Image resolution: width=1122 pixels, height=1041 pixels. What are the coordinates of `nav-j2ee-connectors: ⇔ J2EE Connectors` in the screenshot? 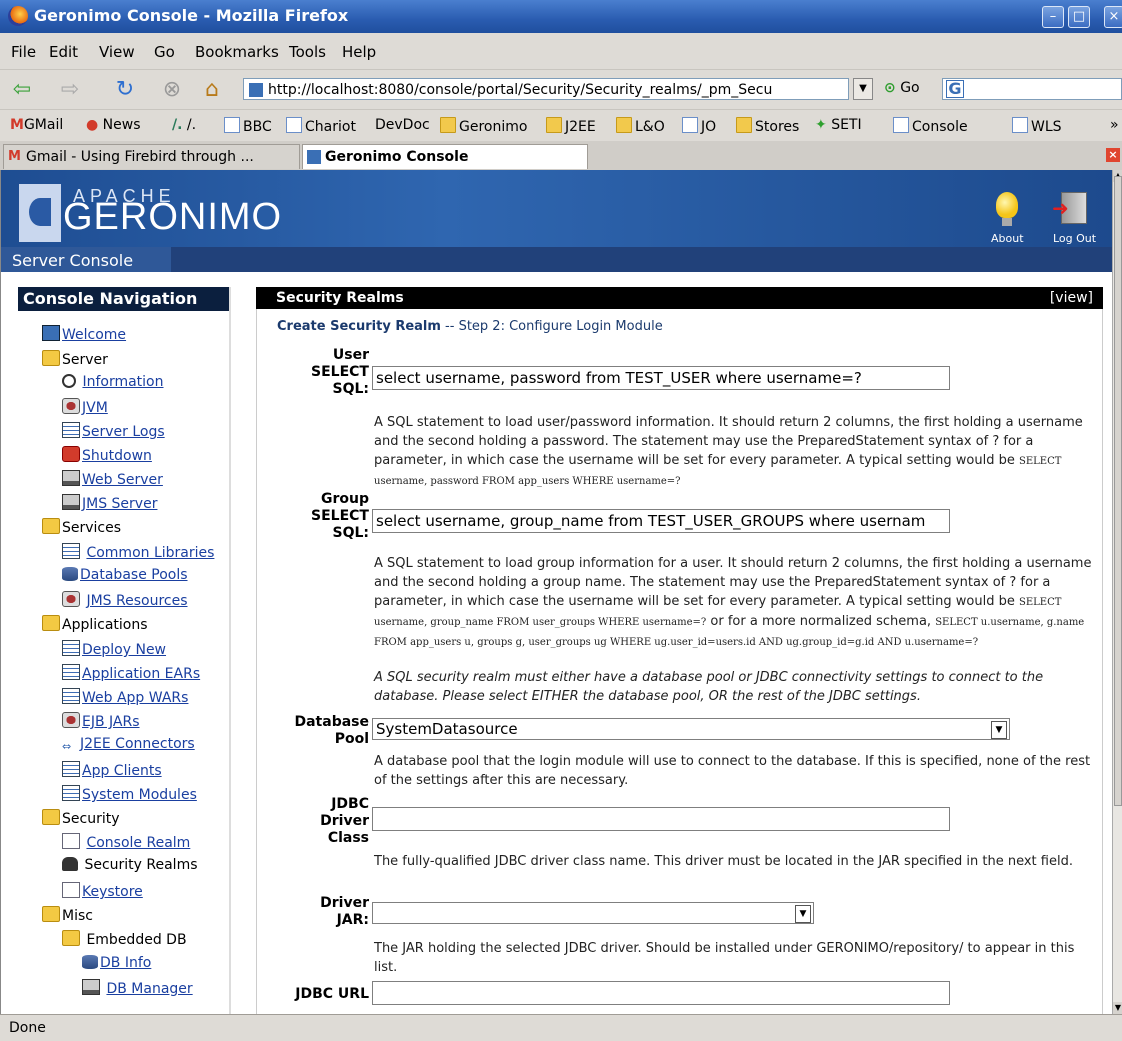 It's located at (128, 745).